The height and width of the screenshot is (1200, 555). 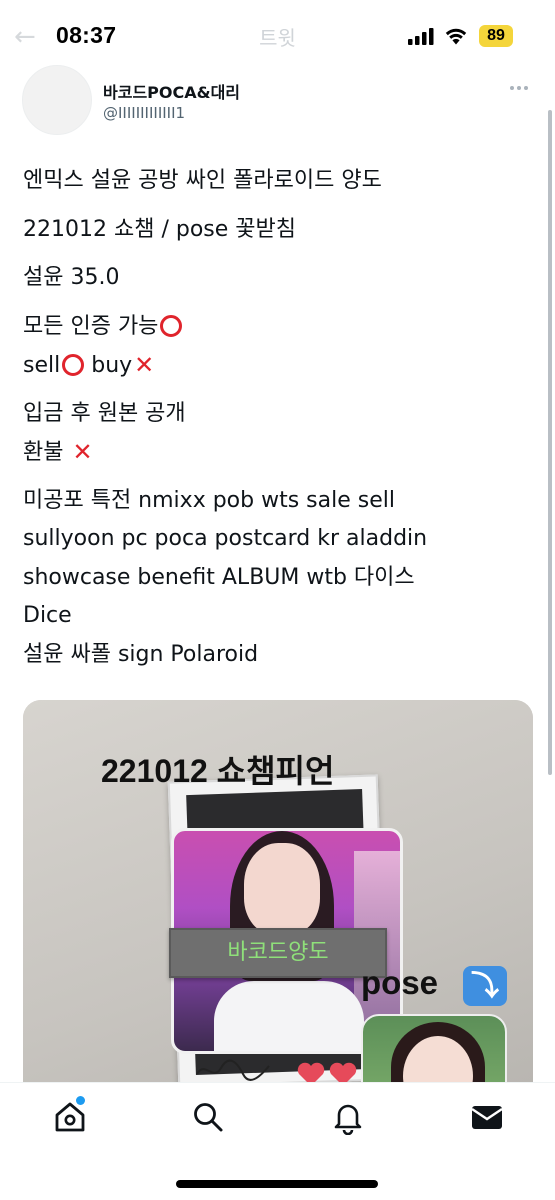 What do you see at coordinates (278, 953) in the screenshot?
I see `watermark-sticker: 바코드양도` at bounding box center [278, 953].